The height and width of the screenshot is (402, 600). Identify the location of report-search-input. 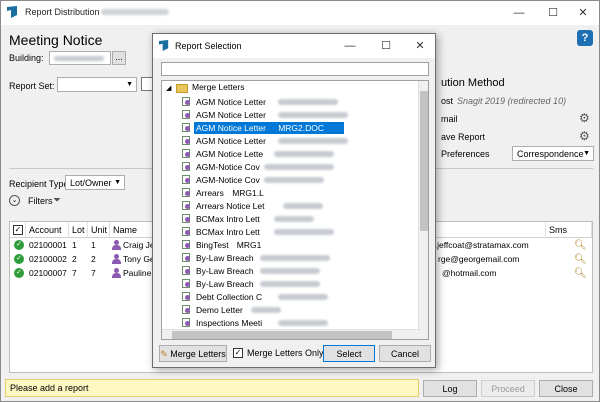
(295, 69).